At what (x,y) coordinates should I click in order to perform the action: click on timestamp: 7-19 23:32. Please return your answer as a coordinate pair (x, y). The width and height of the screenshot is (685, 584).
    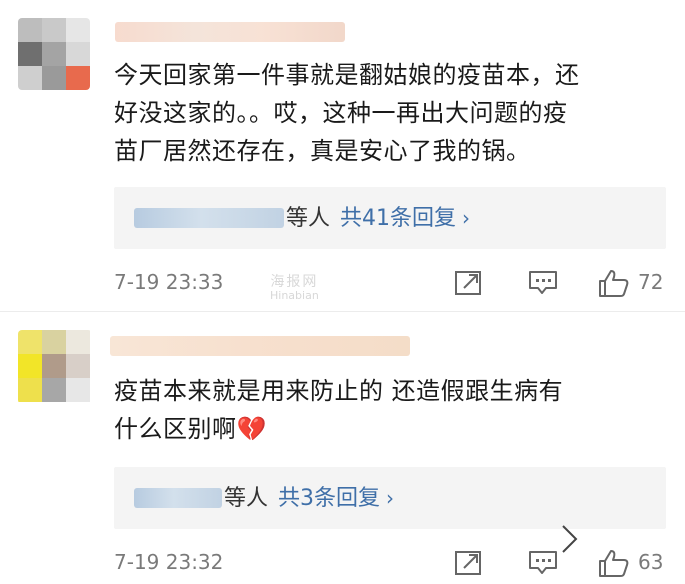
    Looking at the image, I should click on (169, 562).